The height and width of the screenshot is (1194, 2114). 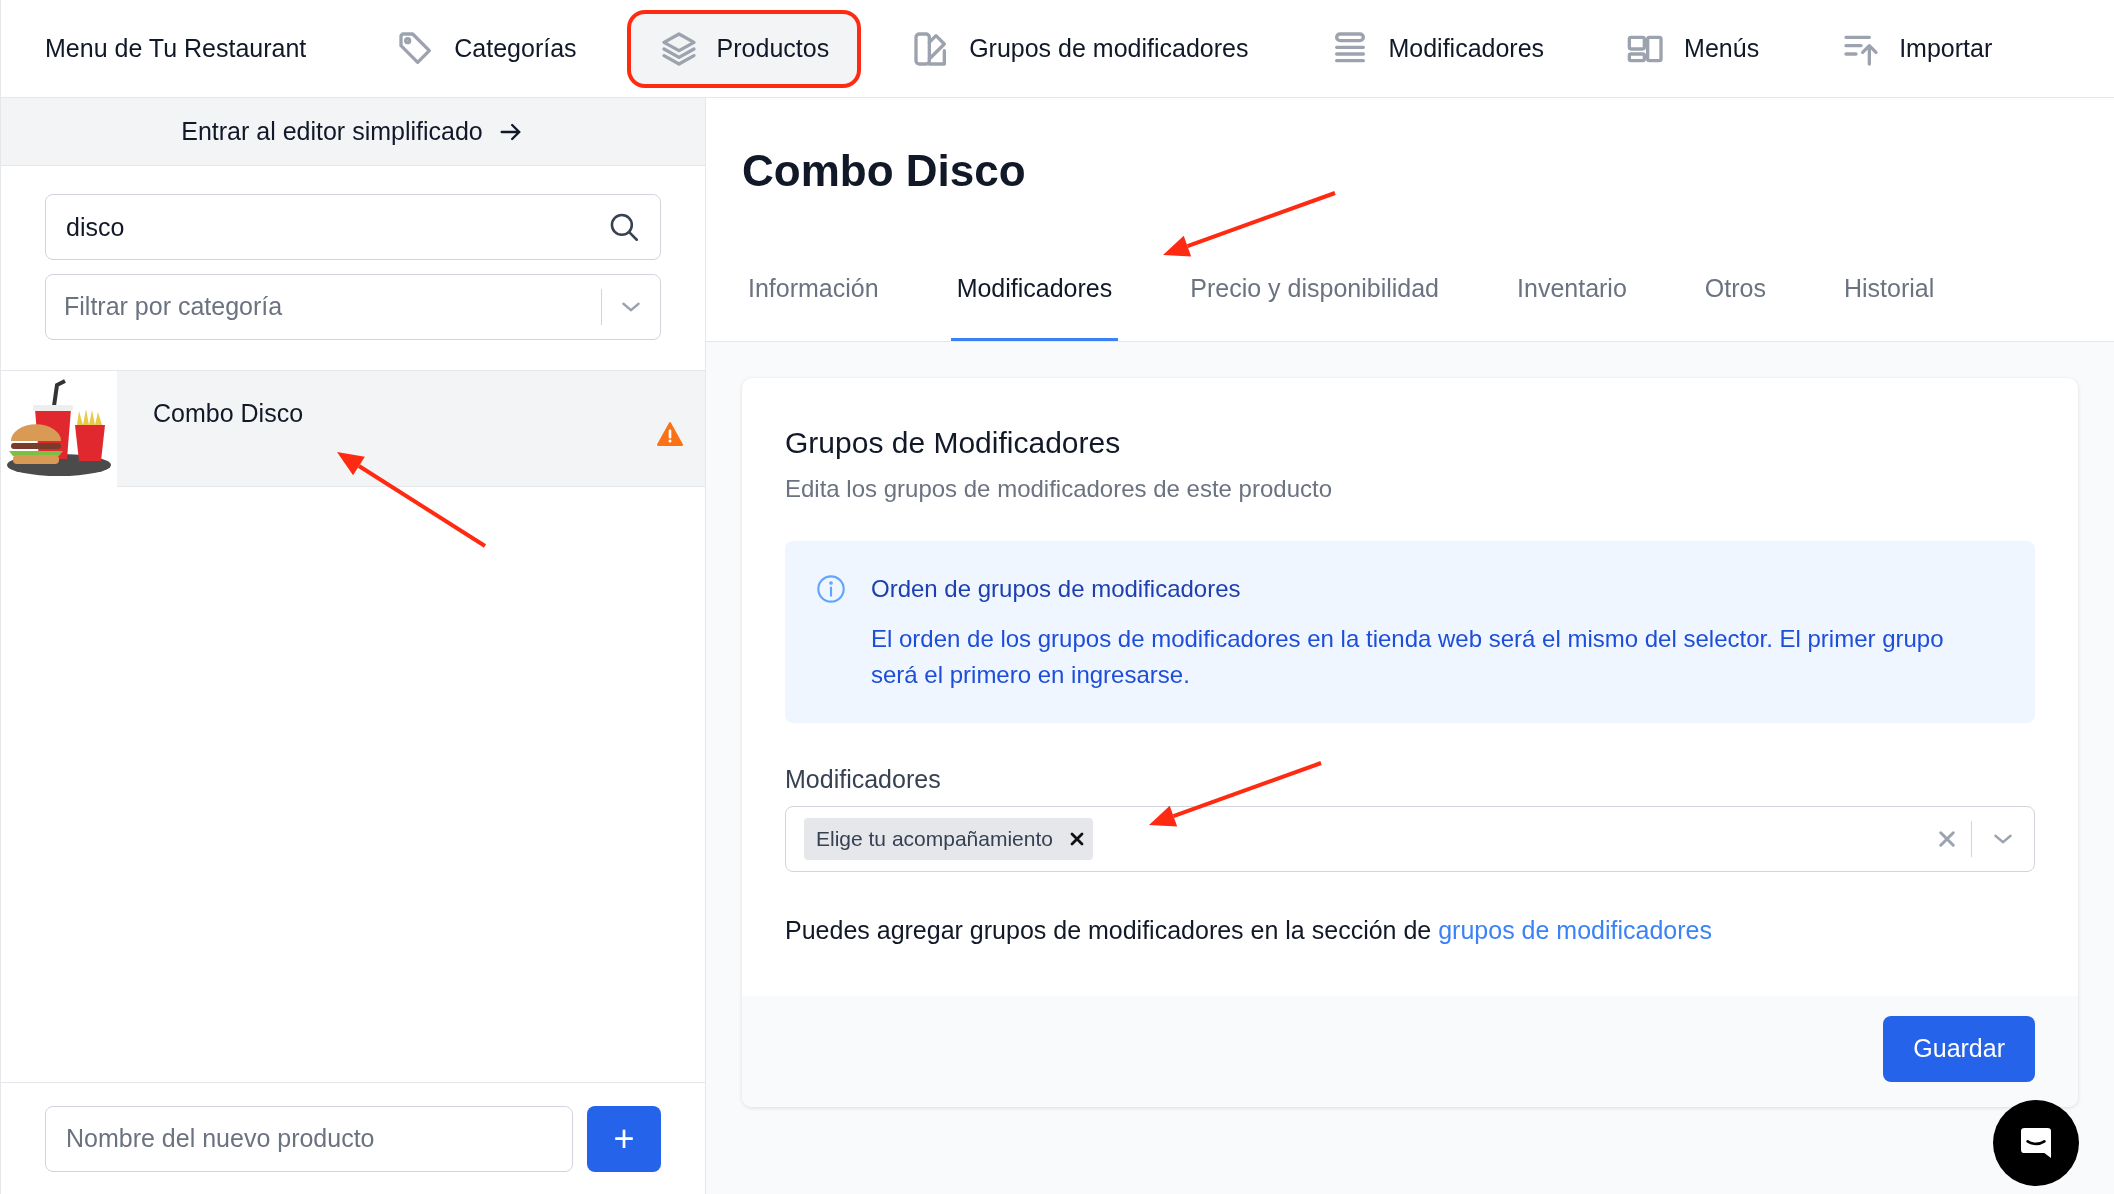 I want to click on help-text: Puedes agregar grupos de modificadores en la sección de grupos de modificadores, so click(x=1249, y=930).